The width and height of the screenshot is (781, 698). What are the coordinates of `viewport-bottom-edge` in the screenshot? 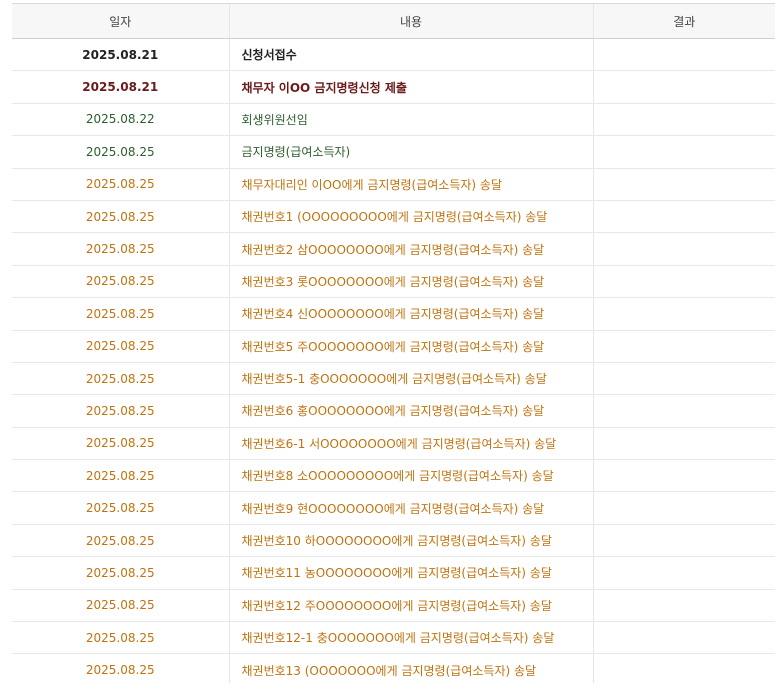 It's located at (390, 690).